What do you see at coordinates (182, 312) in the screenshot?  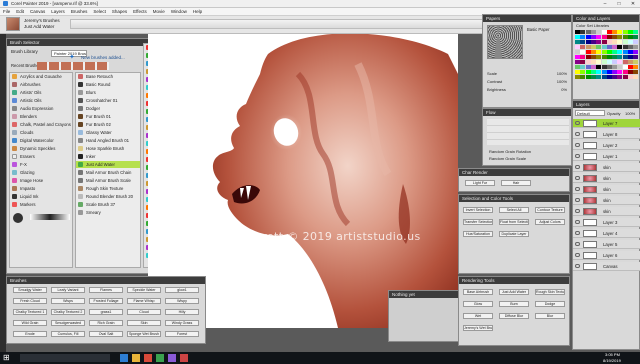 I see `custom-brush-button: Hilly` at bounding box center [182, 312].